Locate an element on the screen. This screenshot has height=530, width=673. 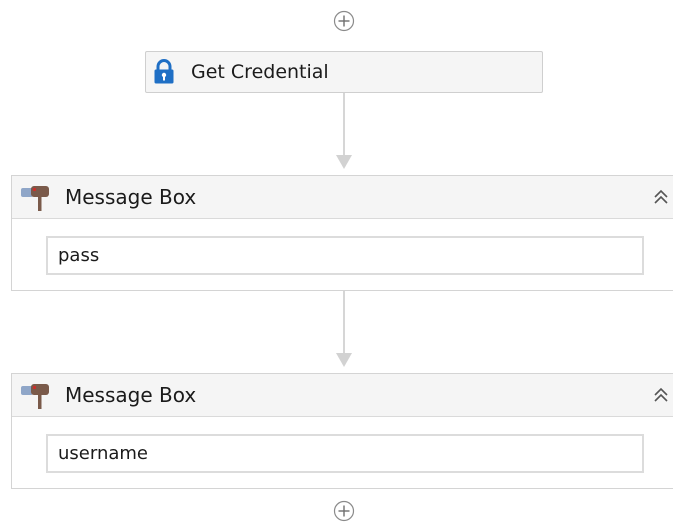
add-activity-top-icon is located at coordinates (344, 21).